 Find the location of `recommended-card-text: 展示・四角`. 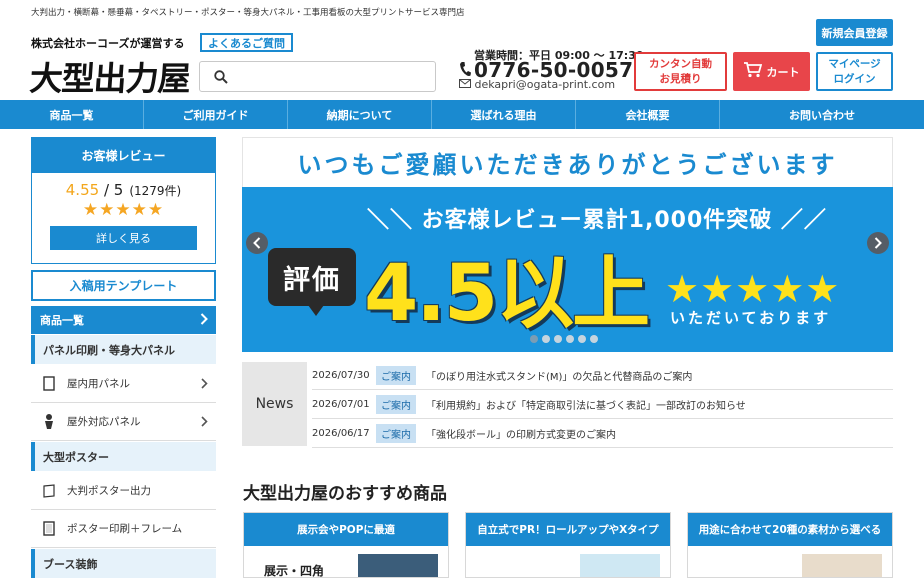

recommended-card-text: 展示・四角 is located at coordinates (294, 571).